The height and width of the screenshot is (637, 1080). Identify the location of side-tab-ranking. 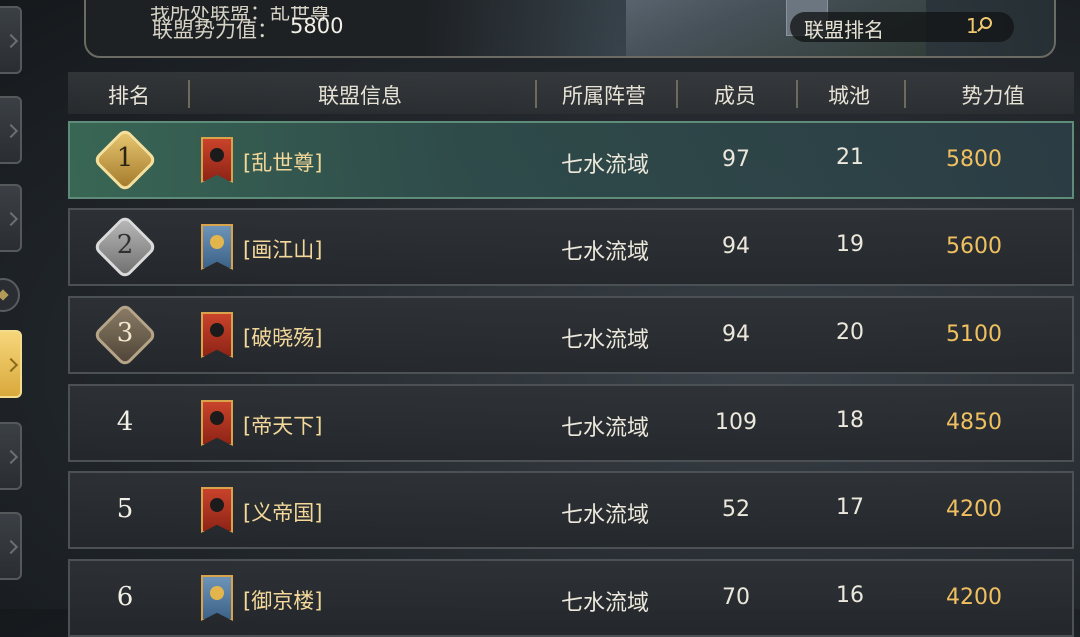
(11, 364).